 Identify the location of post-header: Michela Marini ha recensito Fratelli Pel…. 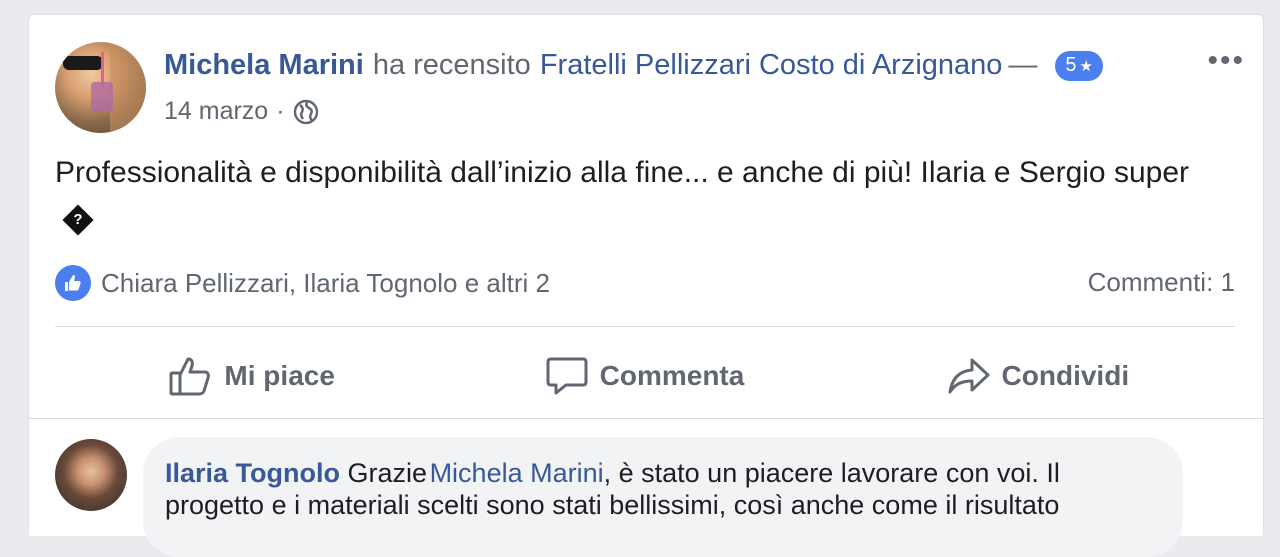
(633, 65).